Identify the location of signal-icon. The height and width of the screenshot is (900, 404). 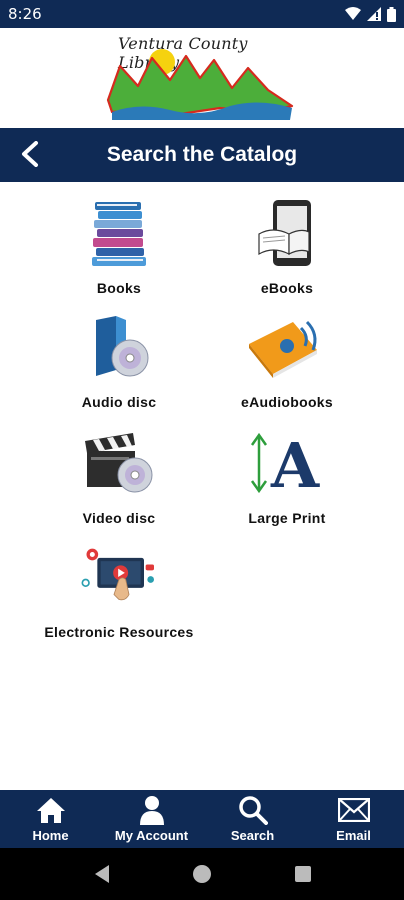
(374, 14).